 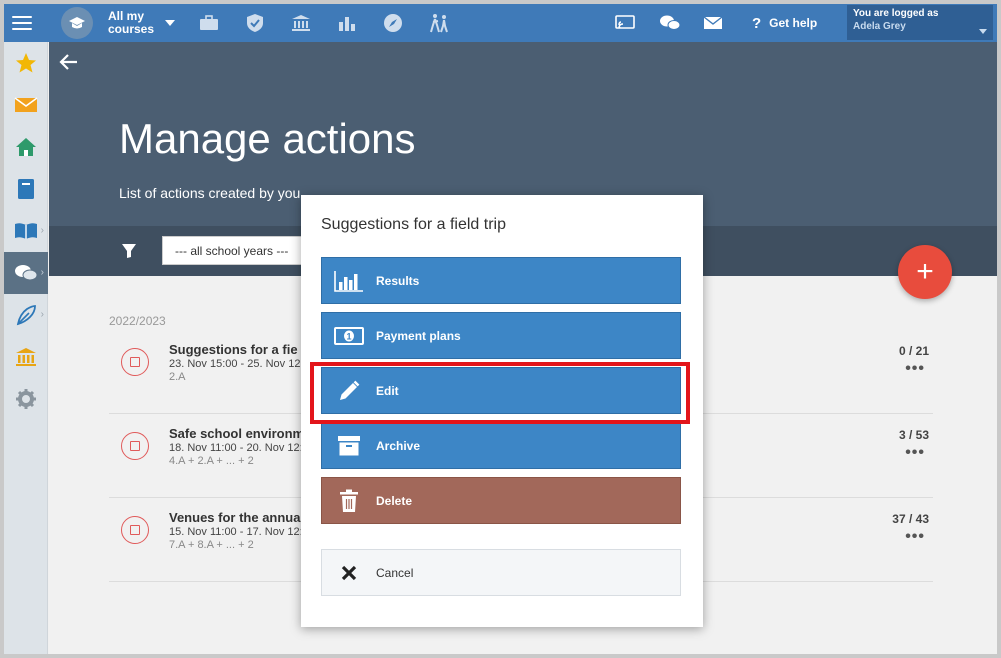 What do you see at coordinates (137, 321) in the screenshot?
I see `year-group-label: 2022/2023` at bounding box center [137, 321].